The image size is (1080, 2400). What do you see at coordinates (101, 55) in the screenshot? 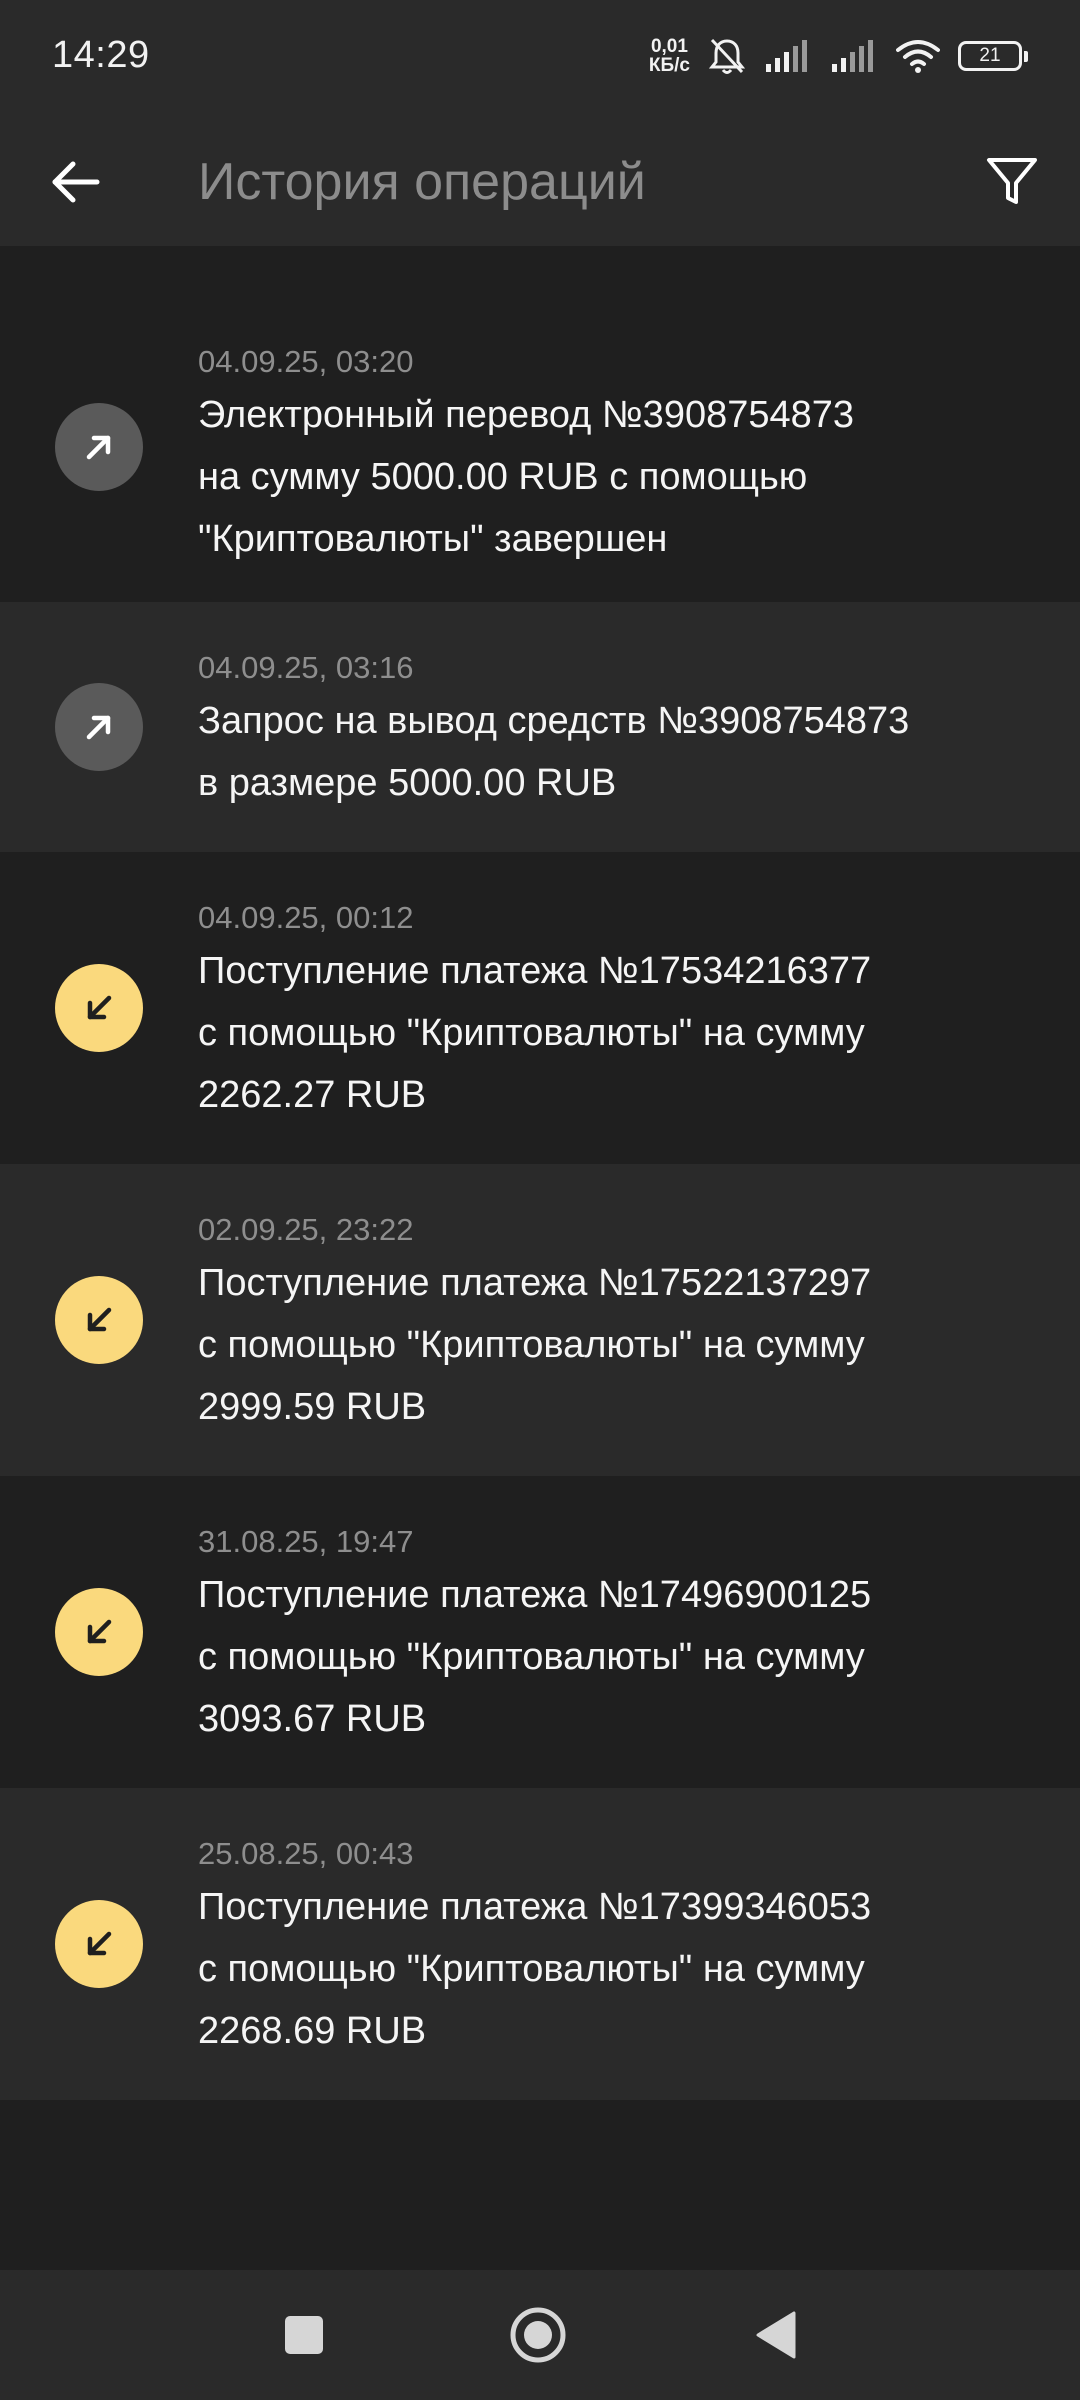
I see `status-time: 14:29` at bounding box center [101, 55].